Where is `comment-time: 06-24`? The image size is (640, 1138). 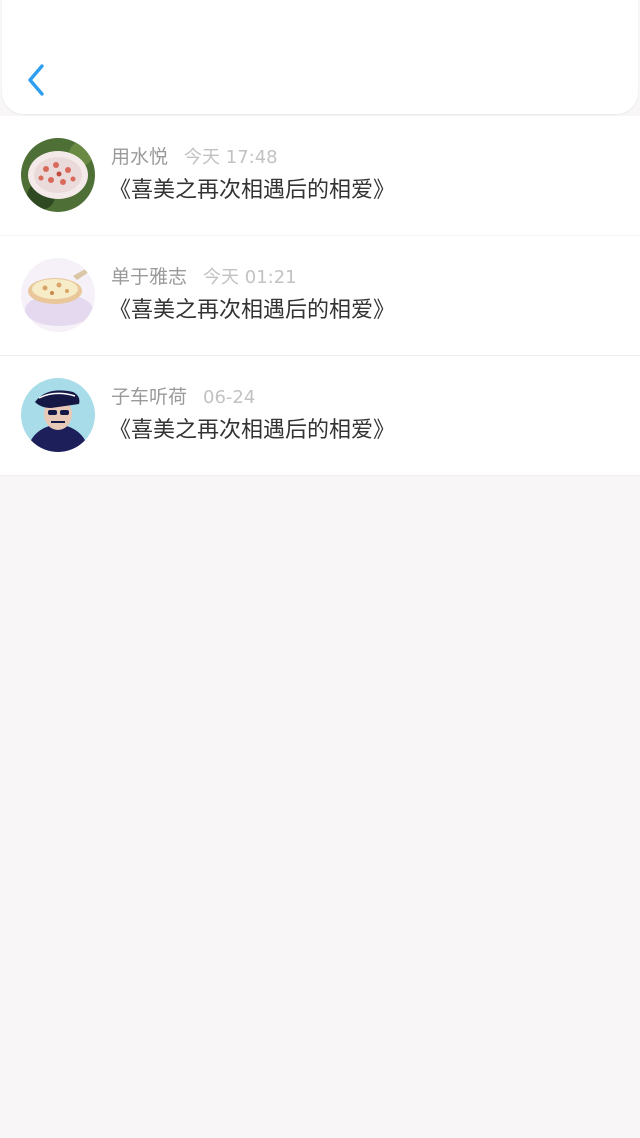
comment-time: 06-24 is located at coordinates (229, 397).